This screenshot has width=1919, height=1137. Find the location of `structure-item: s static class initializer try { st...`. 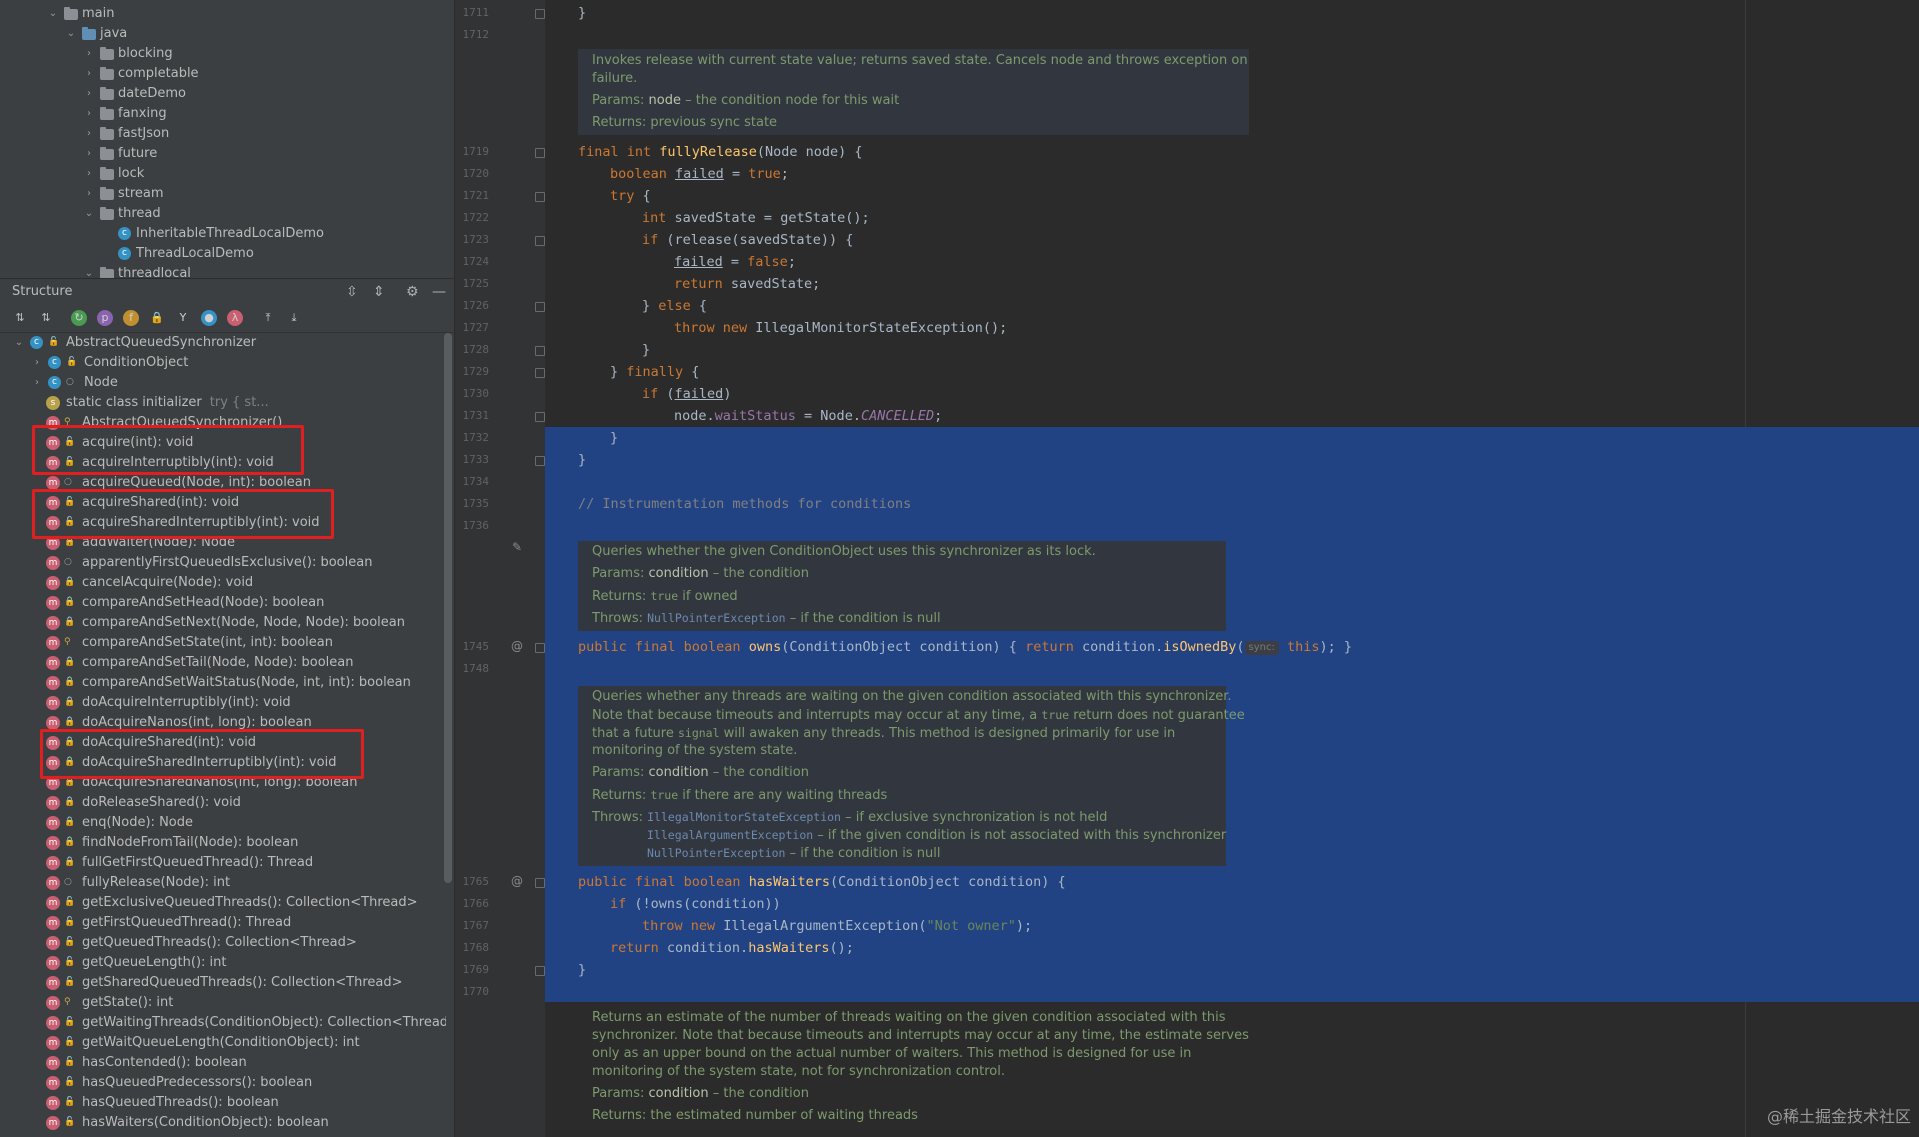

structure-item: s static class initializer try { st... is located at coordinates (223, 403).